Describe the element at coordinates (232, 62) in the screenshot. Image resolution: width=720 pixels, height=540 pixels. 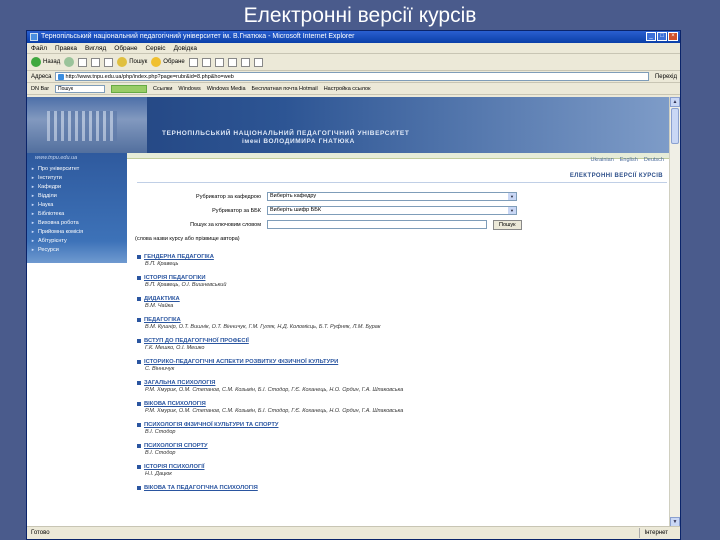
I see `edit-icon` at that location.